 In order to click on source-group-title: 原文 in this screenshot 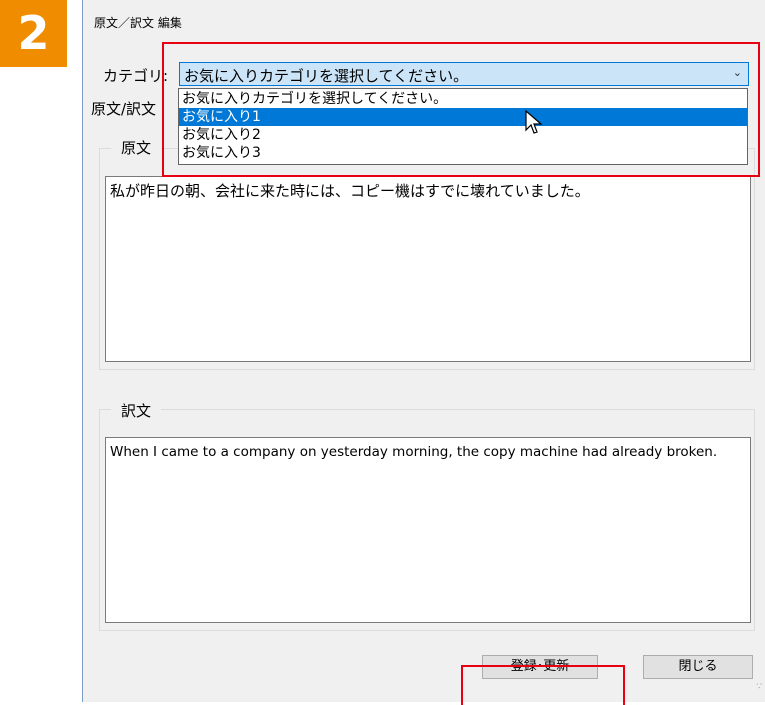, I will do `click(136, 147)`.